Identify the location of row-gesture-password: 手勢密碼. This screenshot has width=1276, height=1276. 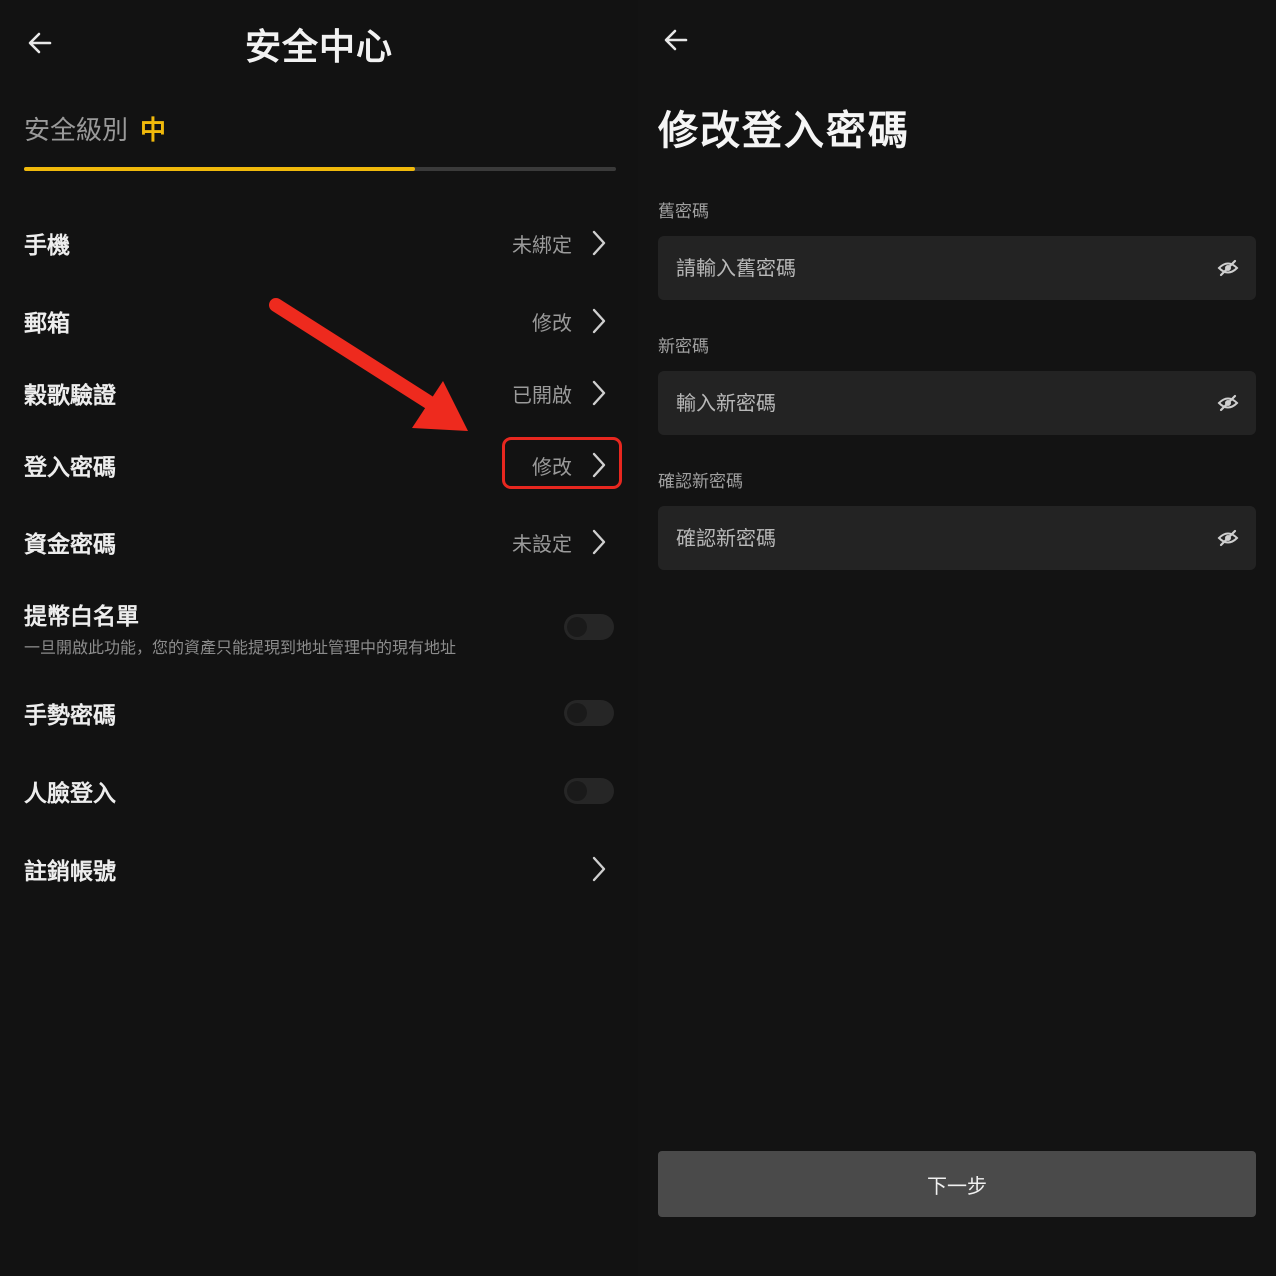
(319, 713).